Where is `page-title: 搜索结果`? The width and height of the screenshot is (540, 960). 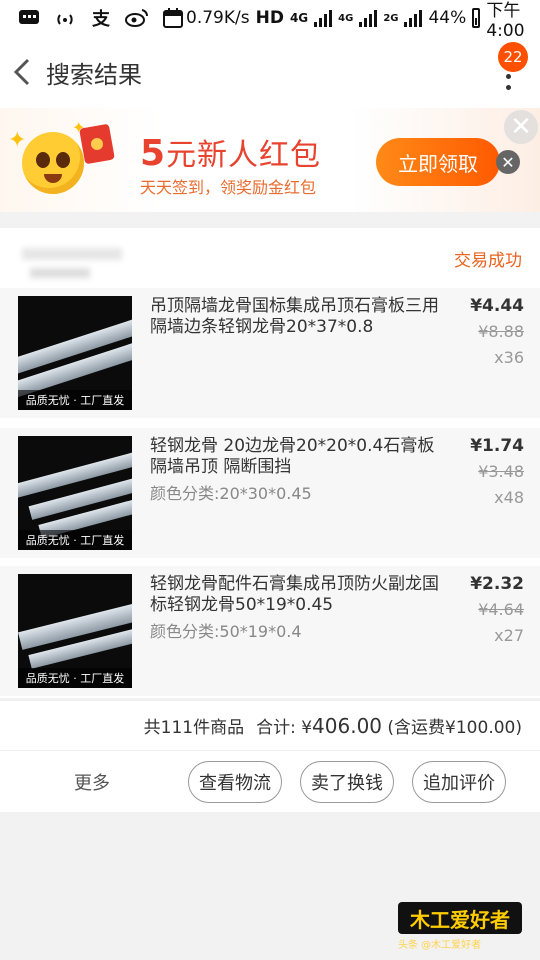
page-title: 搜索结果 is located at coordinates (94, 74).